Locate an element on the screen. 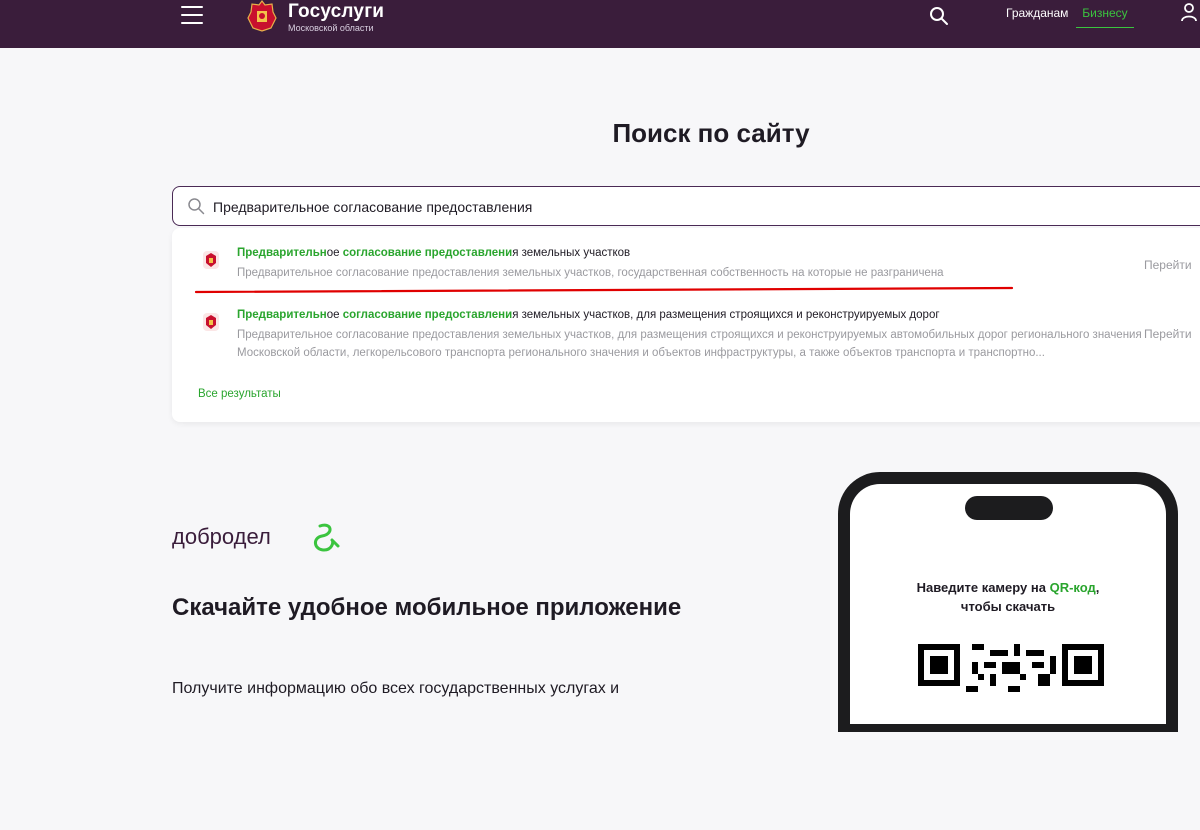  qr-code is located at coordinates (1011, 668).